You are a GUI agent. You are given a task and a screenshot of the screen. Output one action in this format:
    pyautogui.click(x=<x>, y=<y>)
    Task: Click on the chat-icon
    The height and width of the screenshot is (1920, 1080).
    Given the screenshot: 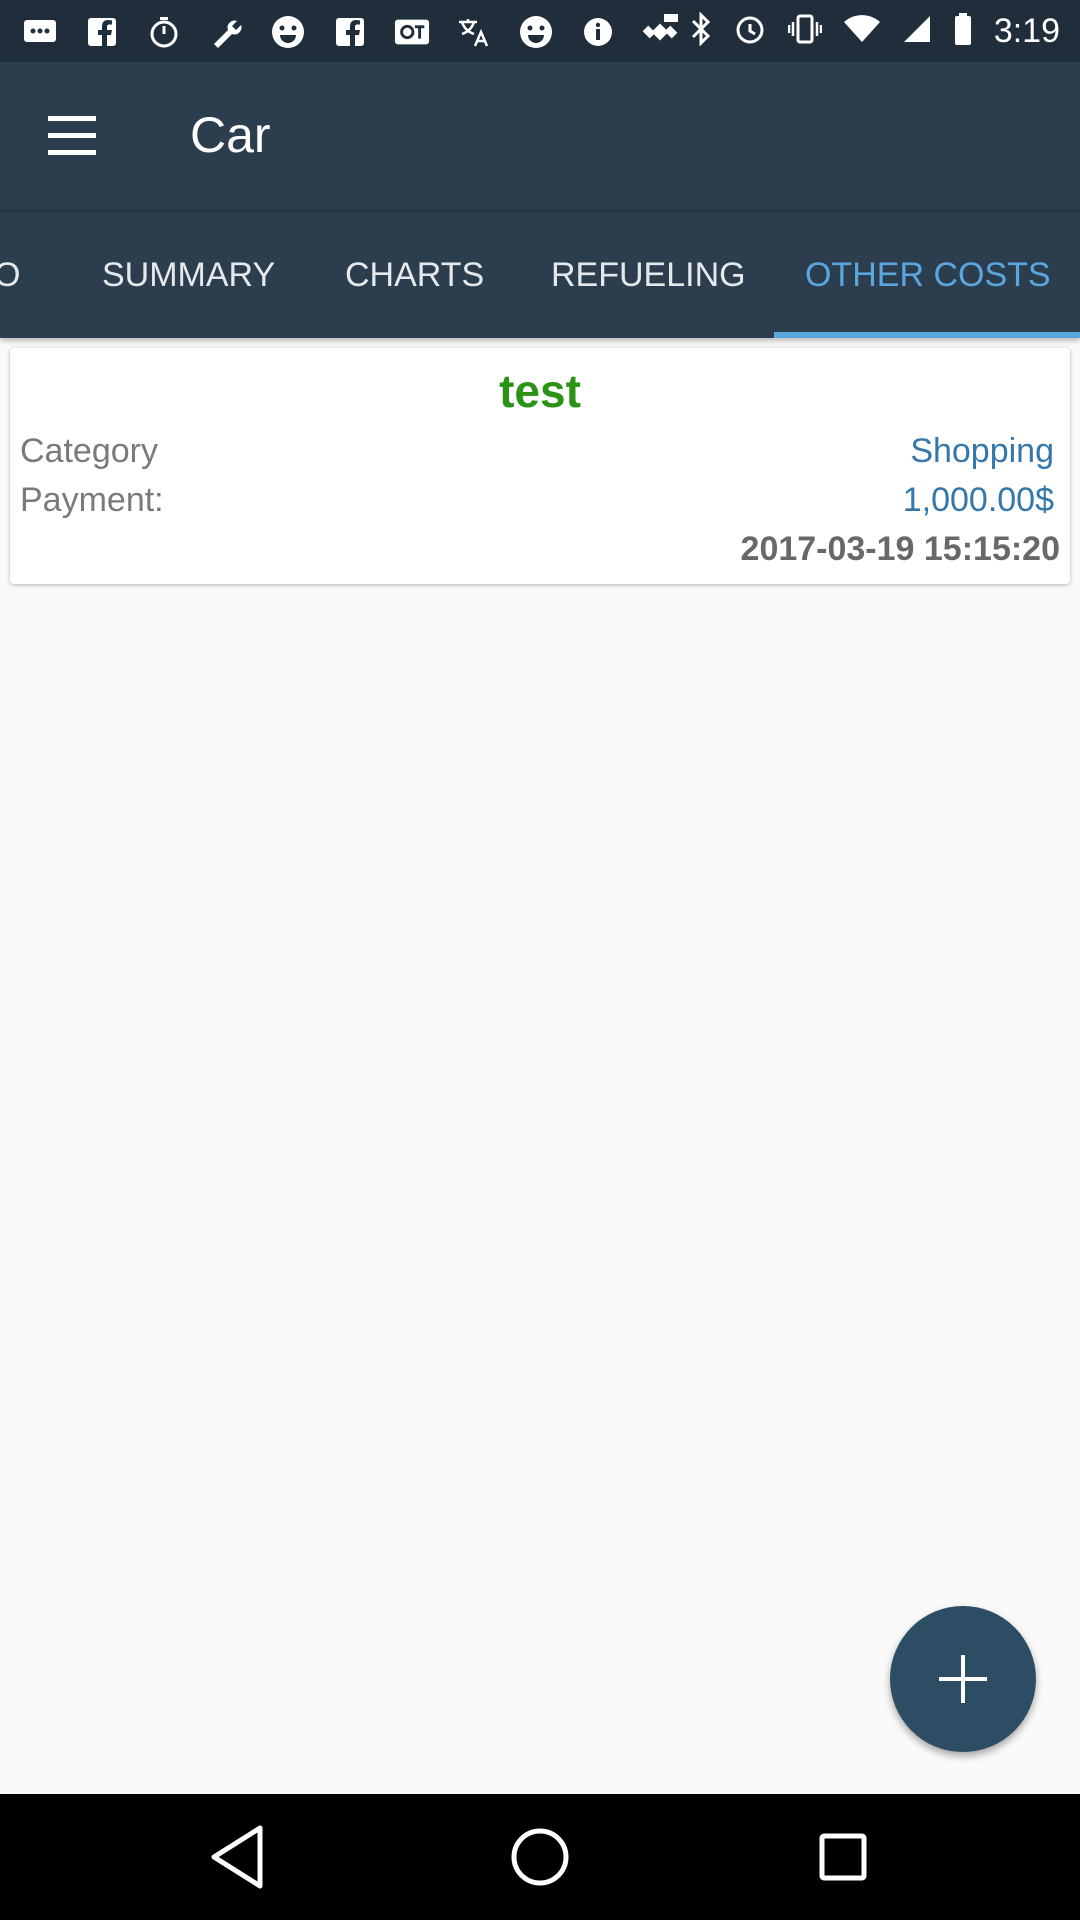 What is the action you would take?
    pyautogui.click(x=40, y=32)
    